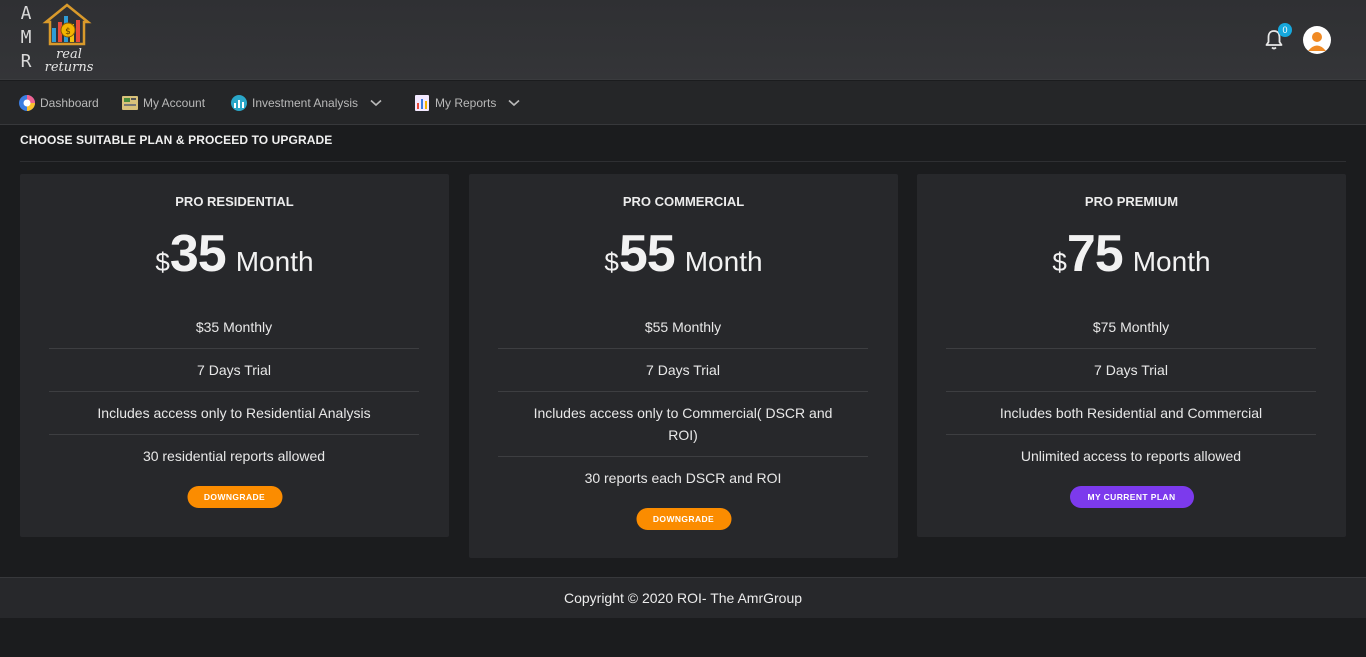 The width and height of the screenshot is (1366, 657). I want to click on feature-item: Includes both Residential and Commercial, so click(1131, 413).